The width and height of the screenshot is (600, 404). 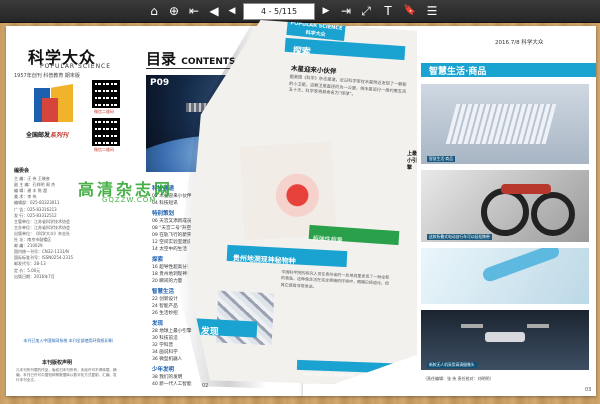 What do you see at coordinates (432, 11) in the screenshot?
I see `menu-icon: ☰` at bounding box center [432, 11].